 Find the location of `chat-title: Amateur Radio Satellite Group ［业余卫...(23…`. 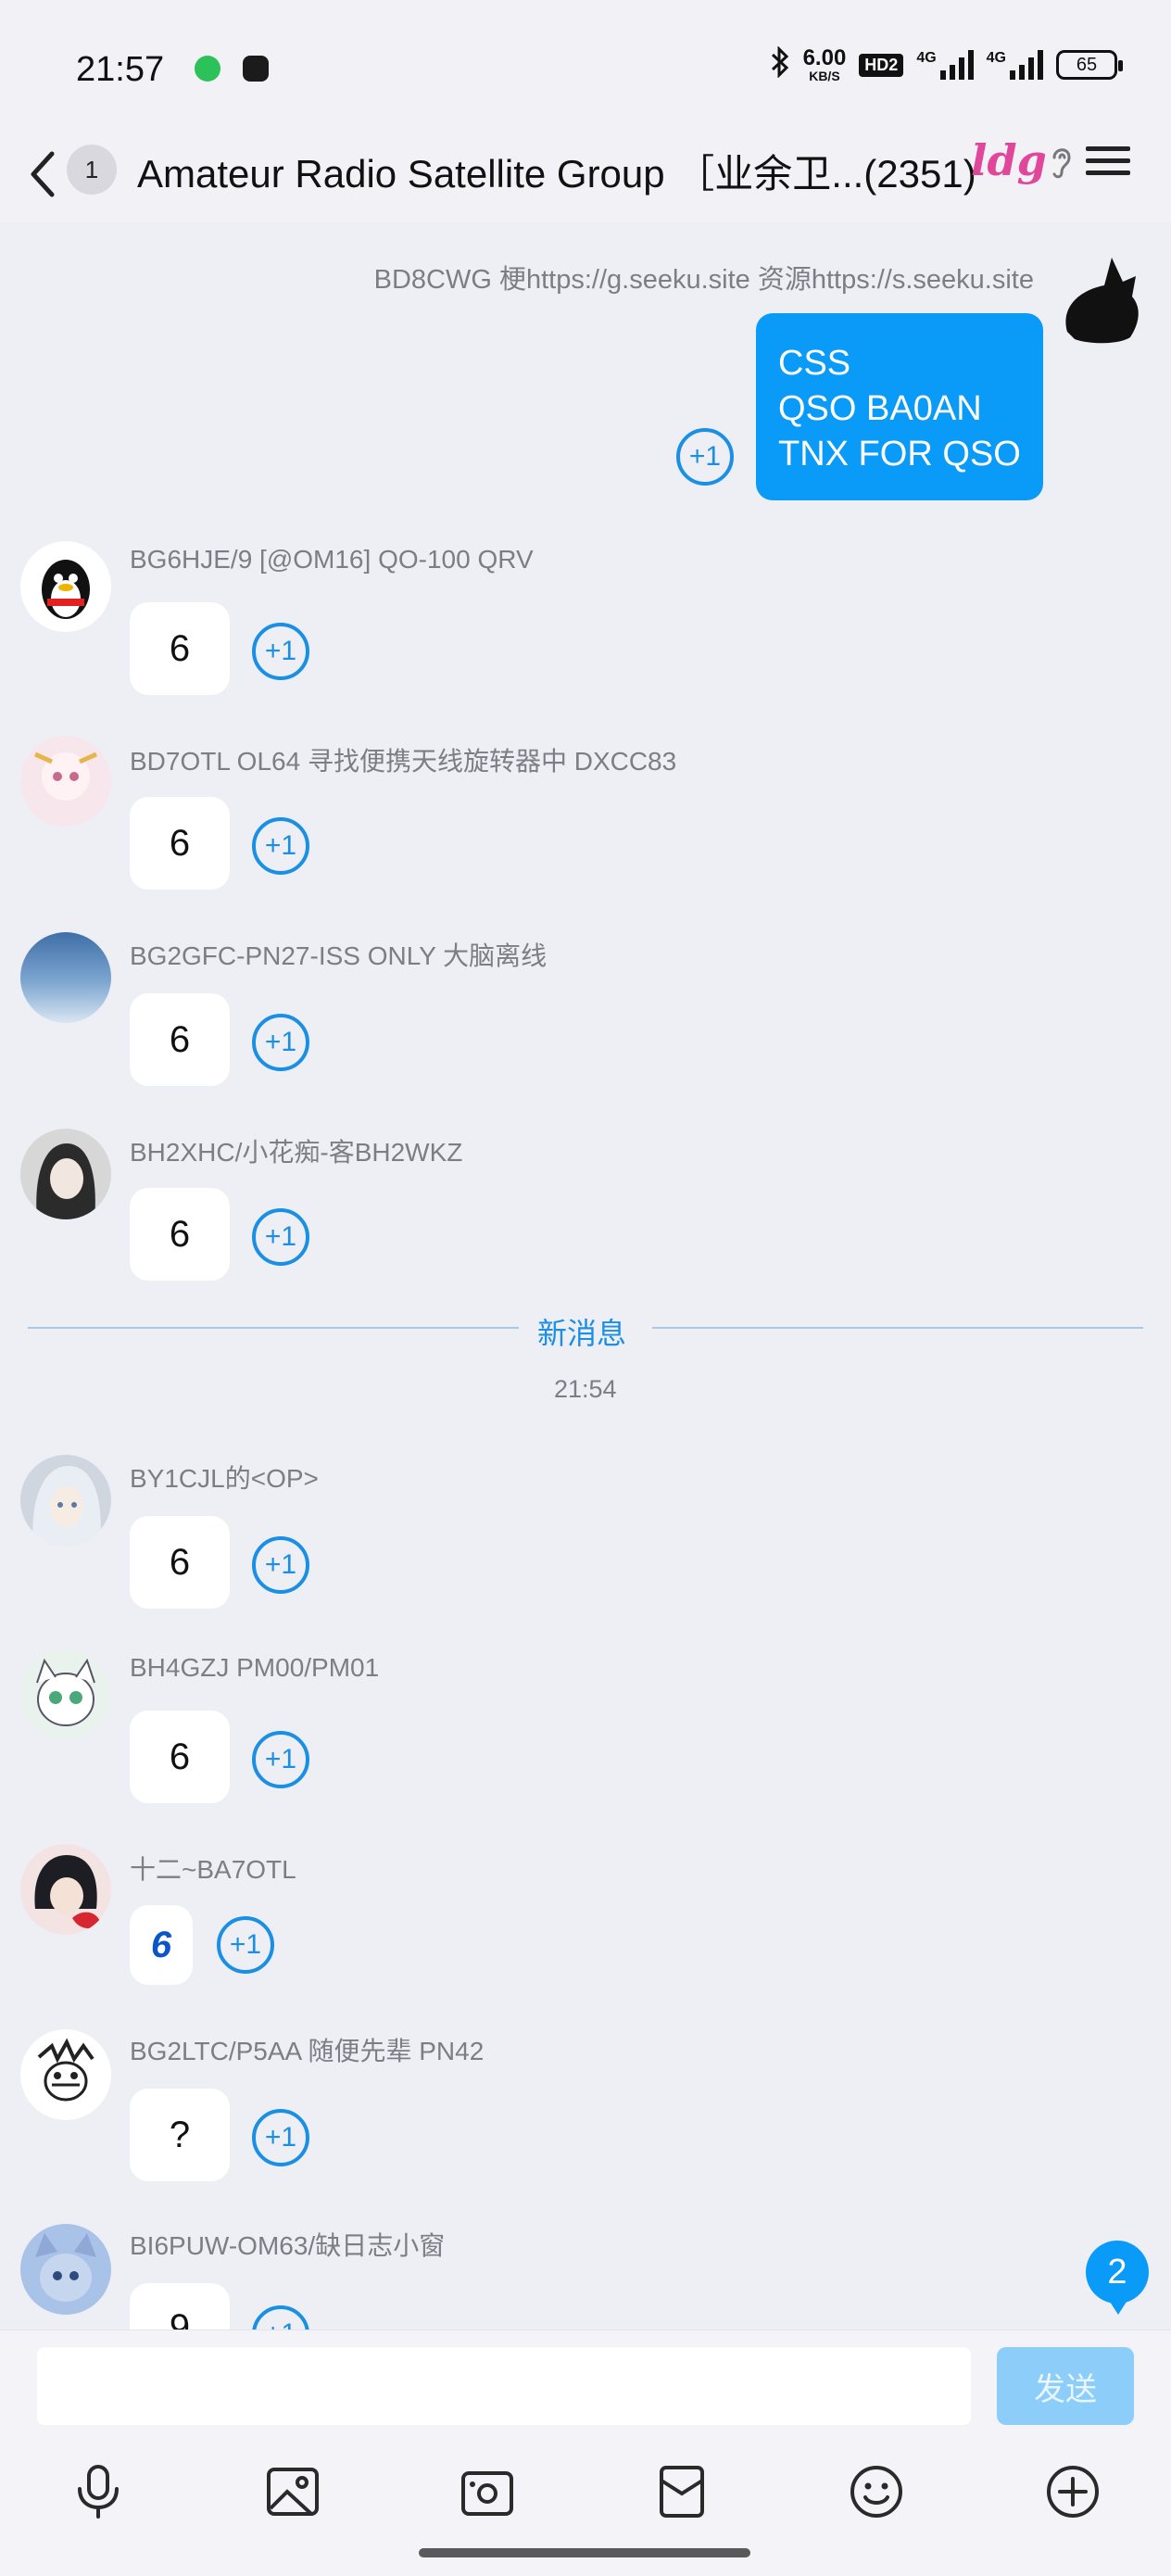

chat-title: Amateur Radio Satellite Group ［业余卫...(23… is located at coordinates (557, 171).